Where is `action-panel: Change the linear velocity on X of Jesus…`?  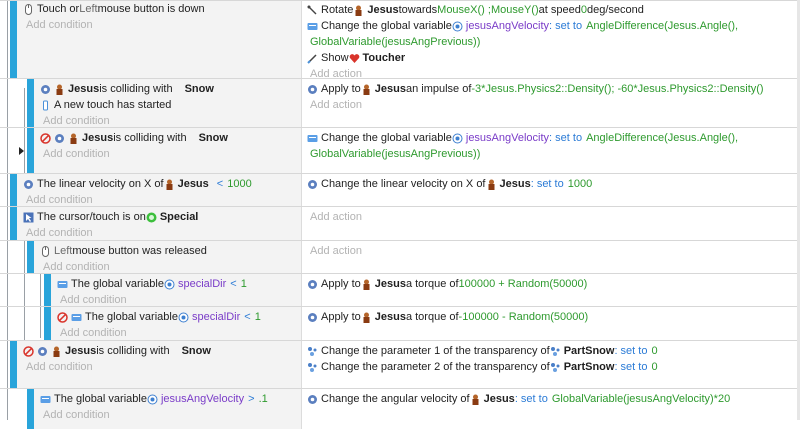
action-panel: Change the linear velocity on X of Jesus… is located at coordinates (551, 190).